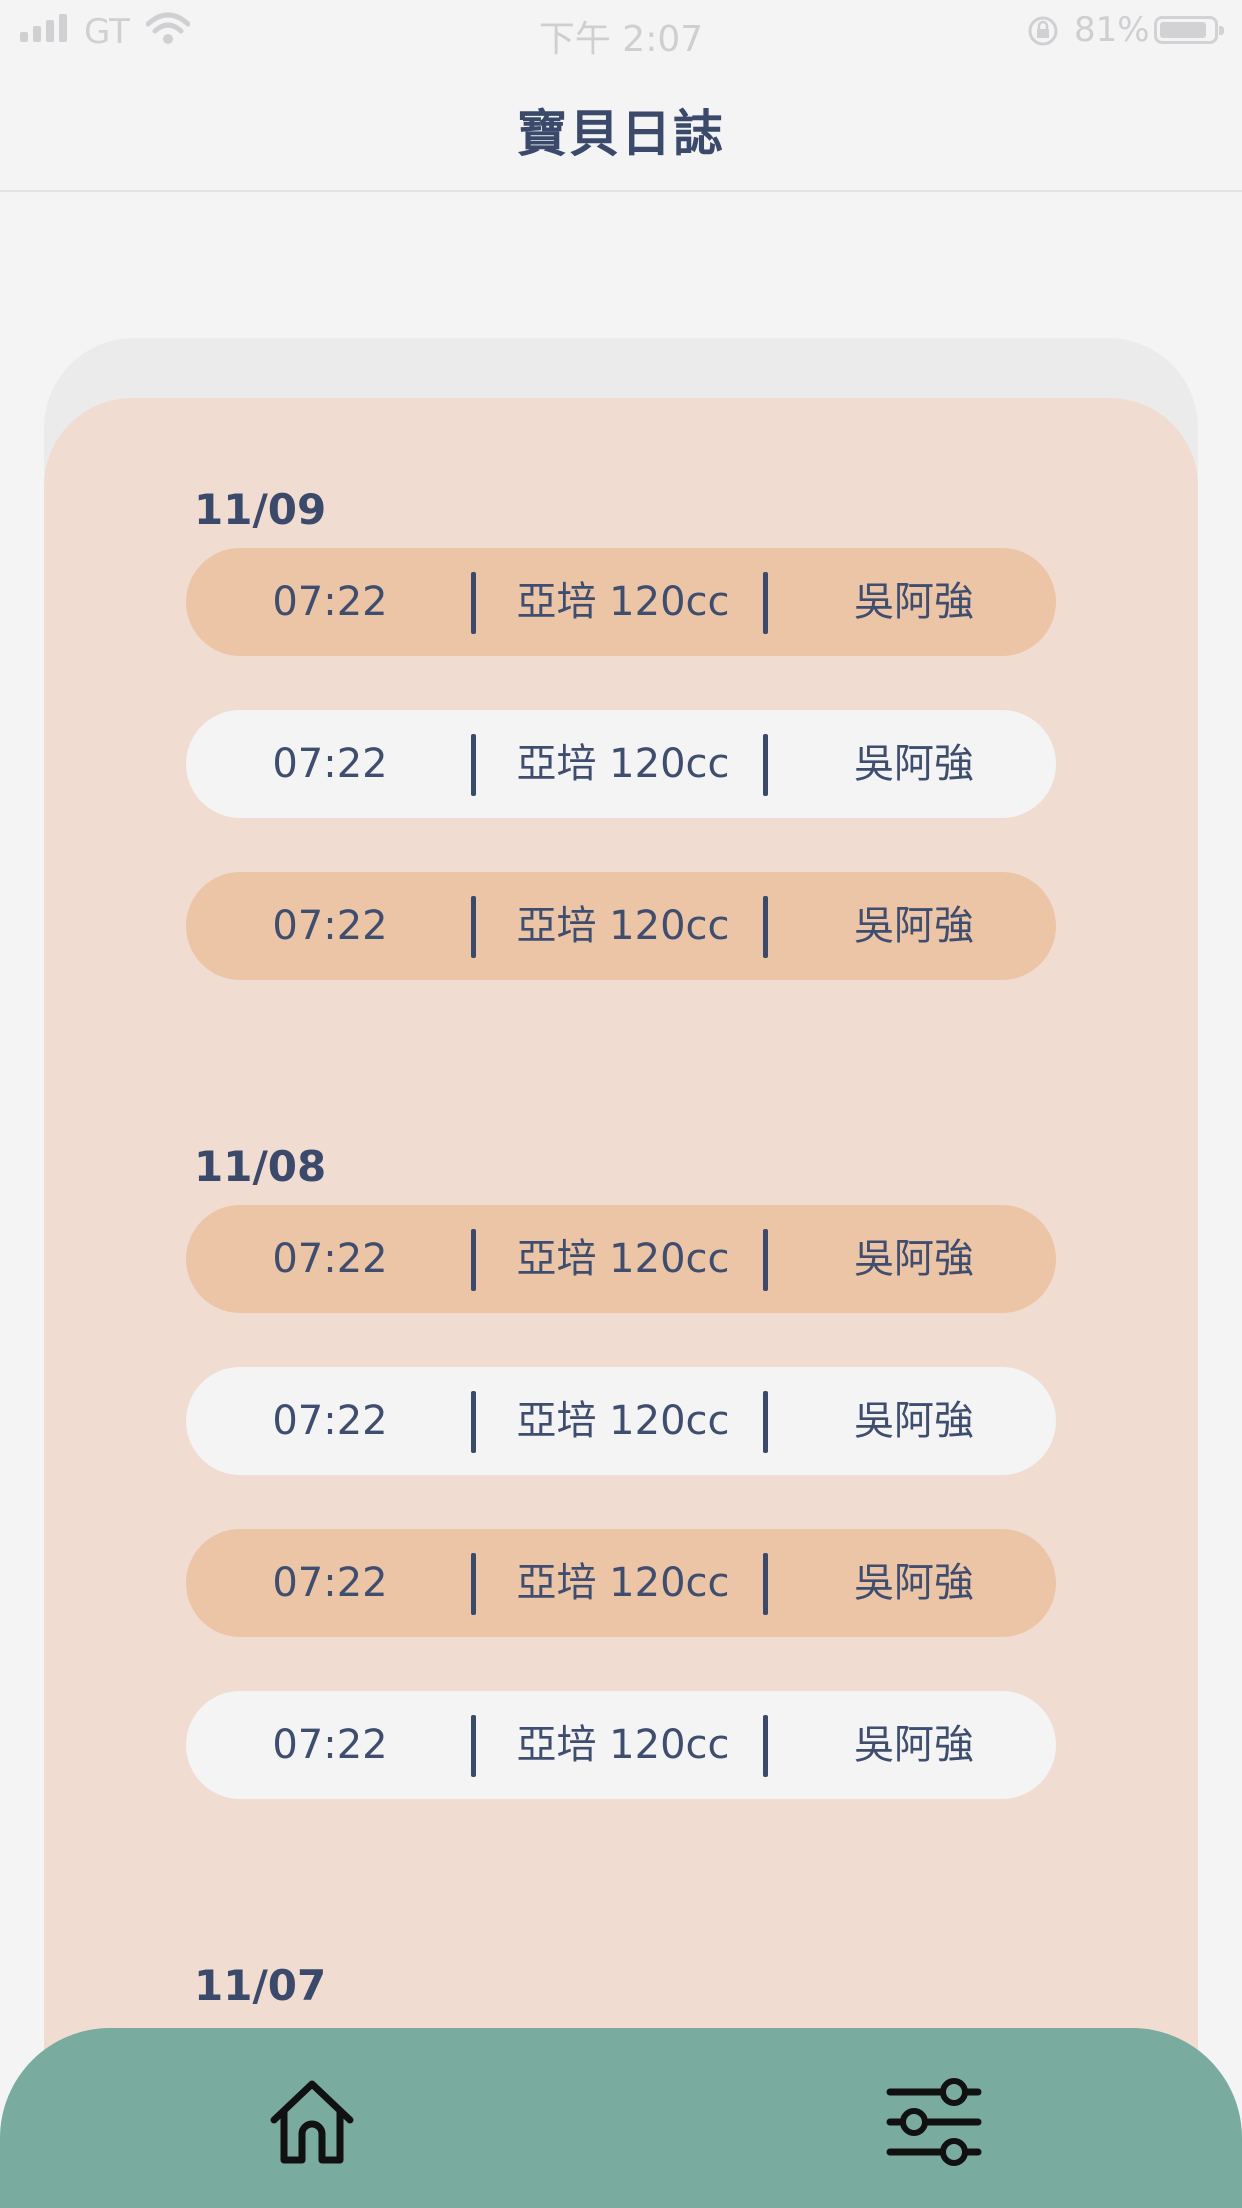  Describe the element at coordinates (1043, 33) in the screenshot. I see `rotation-lock-icon` at that location.